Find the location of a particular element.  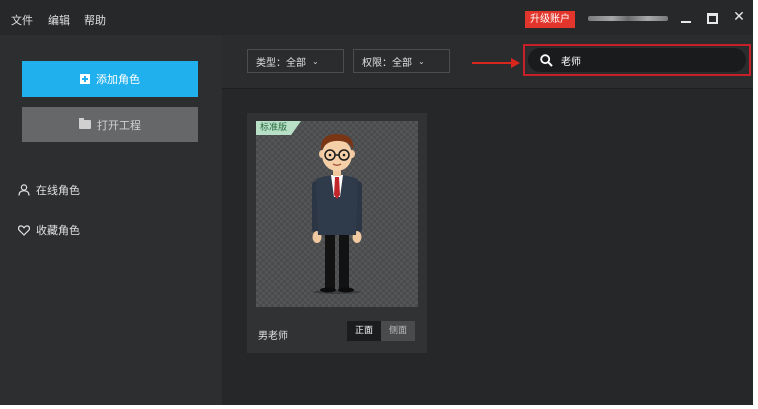

search-query: 老师 is located at coordinates (571, 62).